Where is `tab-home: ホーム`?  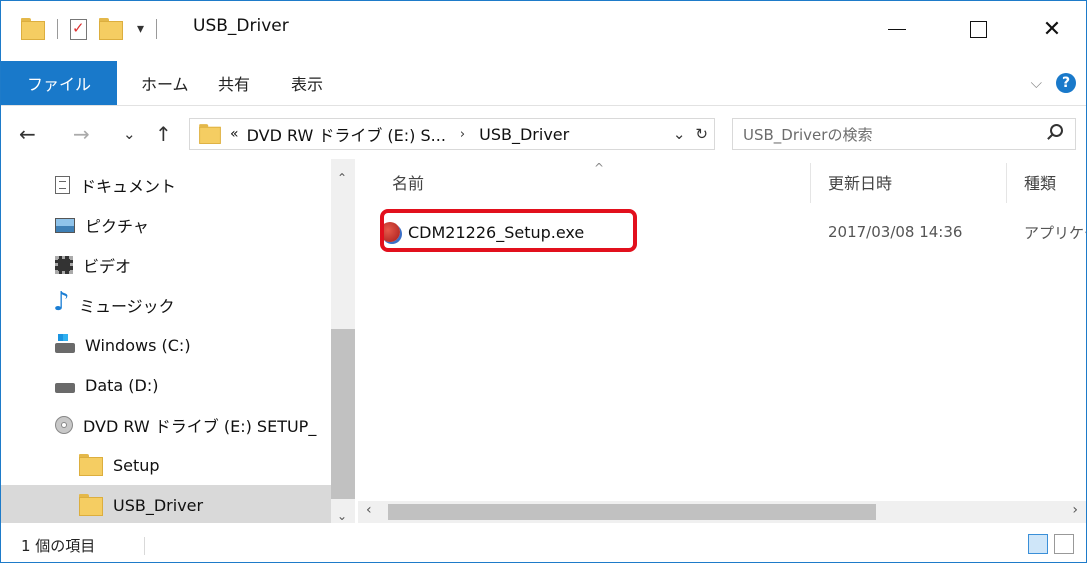
tab-home: ホーム is located at coordinates (165, 83).